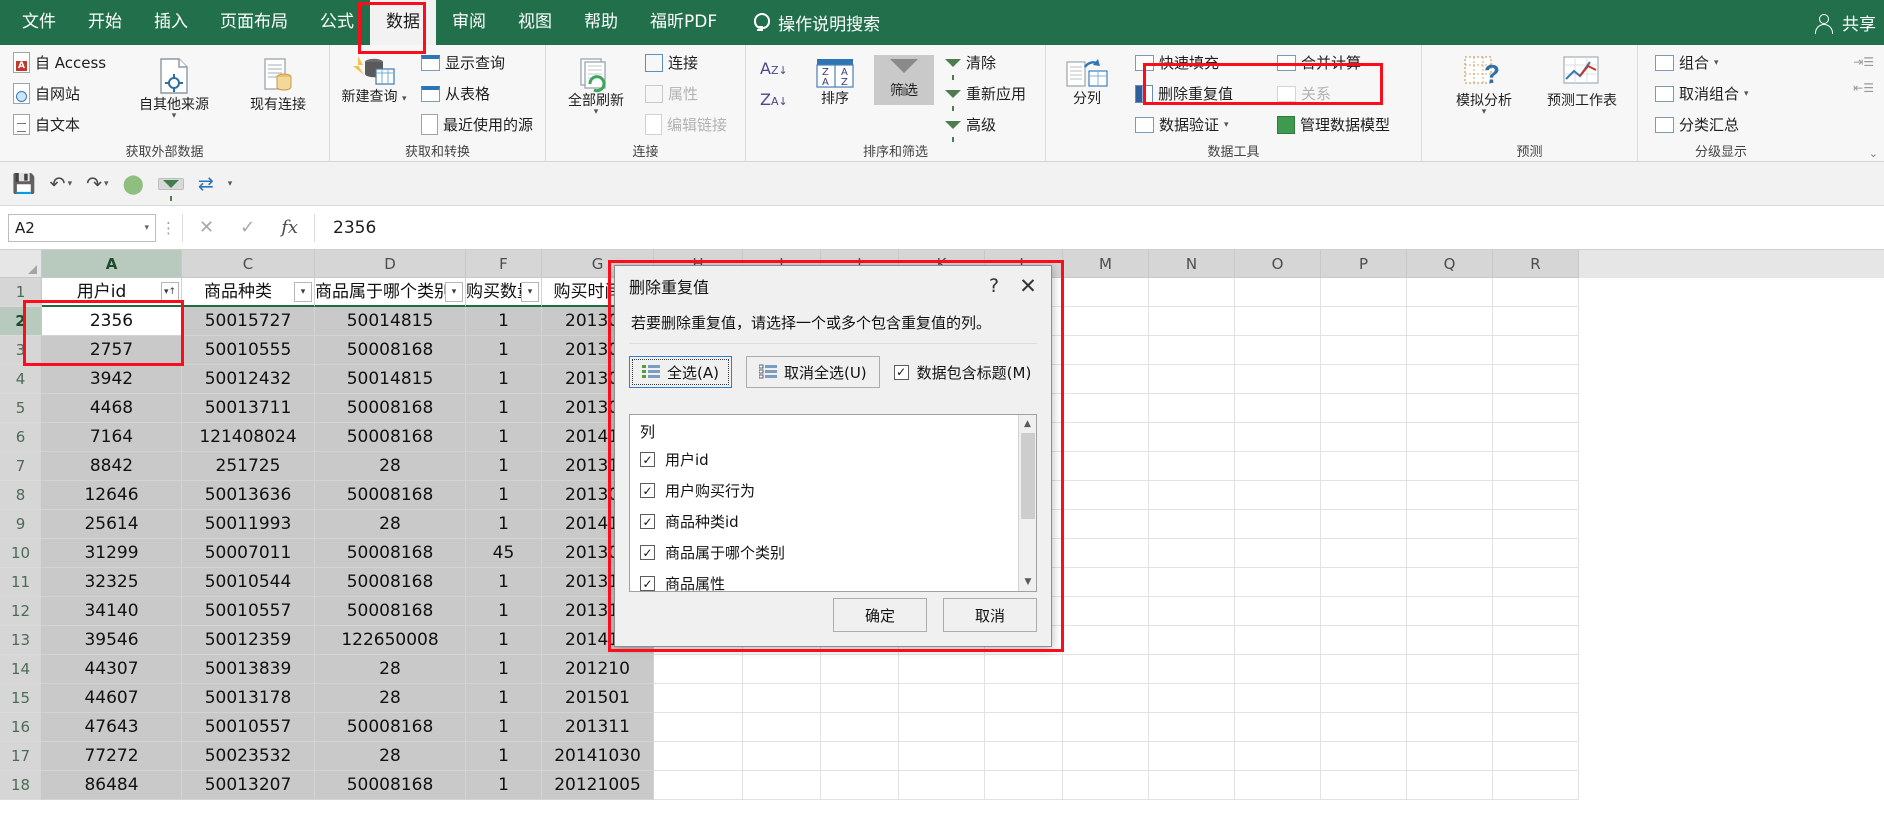  What do you see at coordinates (390, 640) in the screenshot?
I see `cell-d13: 122650008` at bounding box center [390, 640].